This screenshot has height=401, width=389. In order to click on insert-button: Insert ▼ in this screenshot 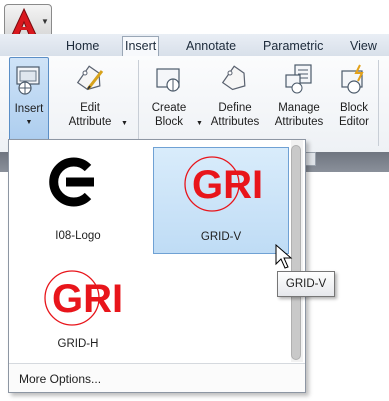, I will do `click(29, 104)`.